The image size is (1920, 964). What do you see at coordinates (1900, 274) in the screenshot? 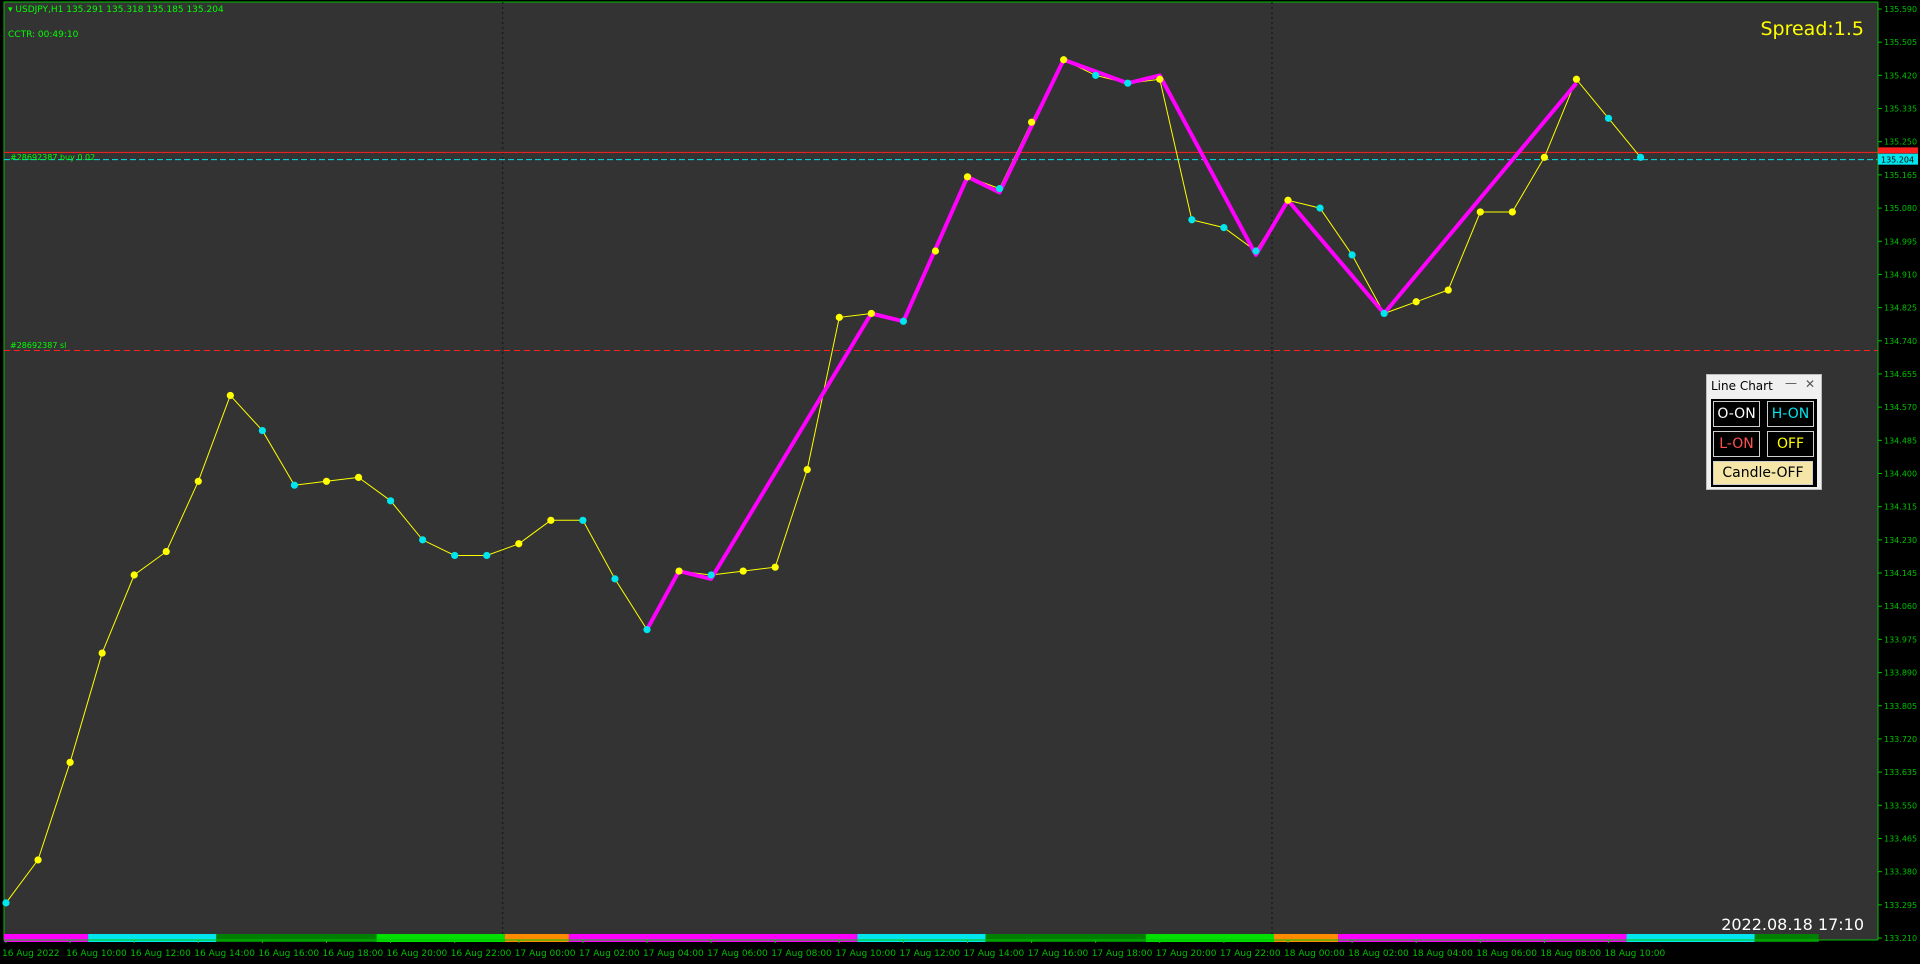
I see `price-tick-label: 134.910` at bounding box center [1900, 274].